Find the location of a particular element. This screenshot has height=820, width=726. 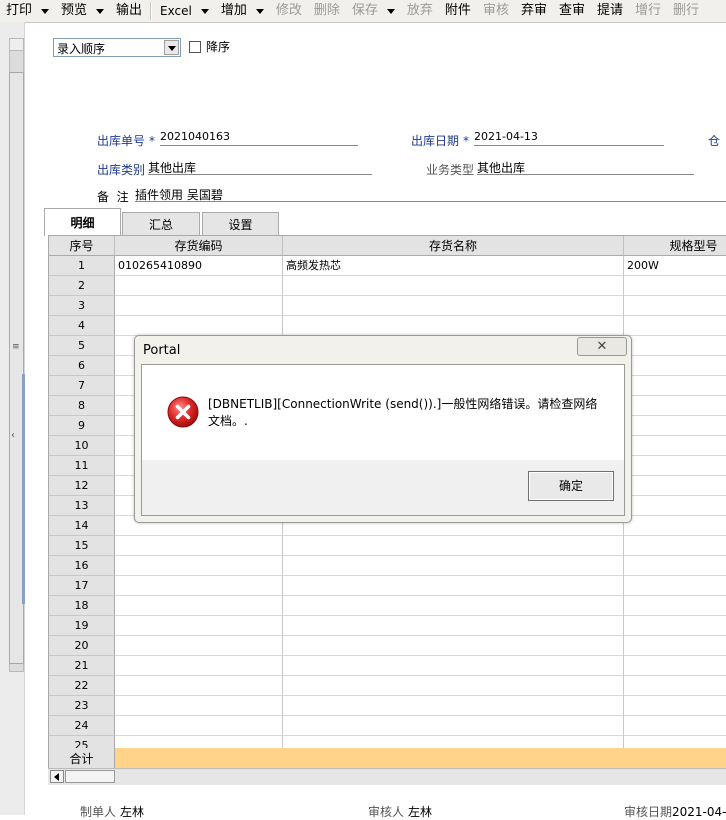

excel-dropdown-icon is located at coordinates (204, 11).